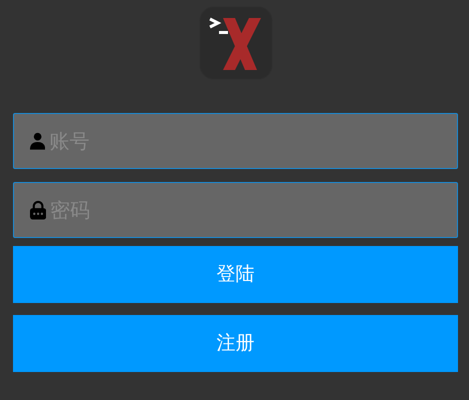 This screenshot has width=469, height=400. Describe the element at coordinates (38, 210) in the screenshot. I see `lock-icon` at that location.